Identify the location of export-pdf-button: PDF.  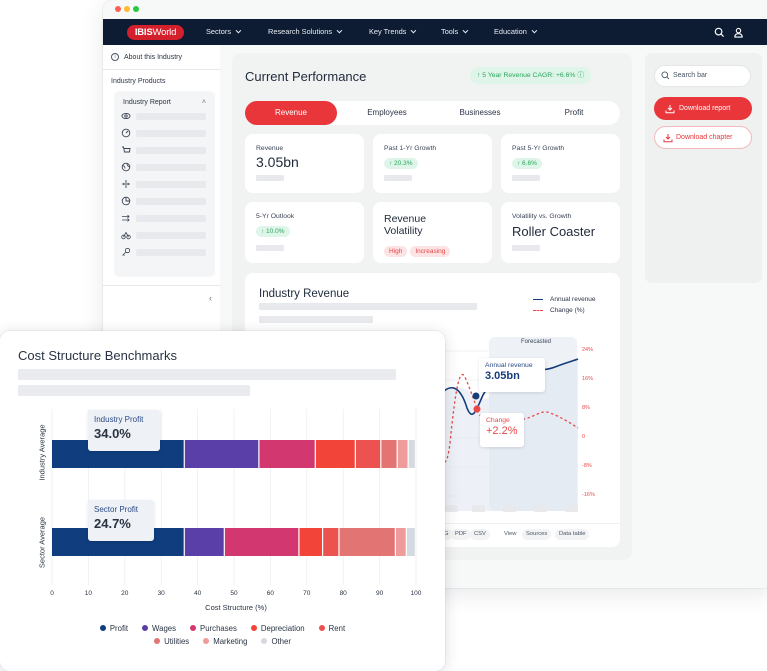
(461, 534).